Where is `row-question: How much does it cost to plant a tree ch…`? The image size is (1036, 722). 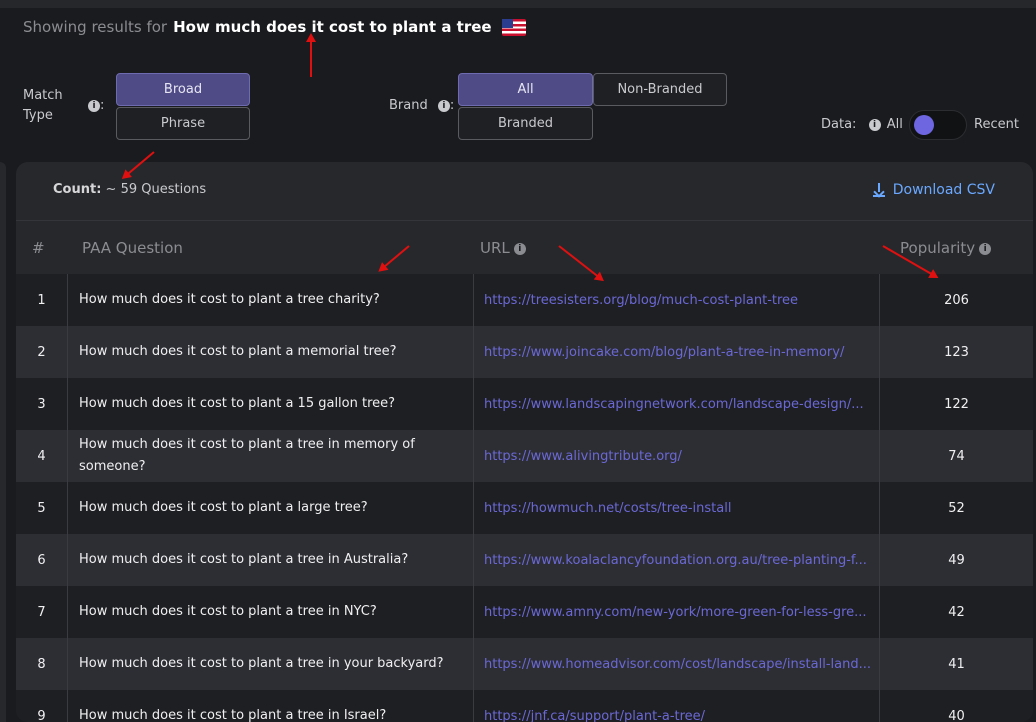
row-question: How much does it cost to plant a tree ch… is located at coordinates (229, 299).